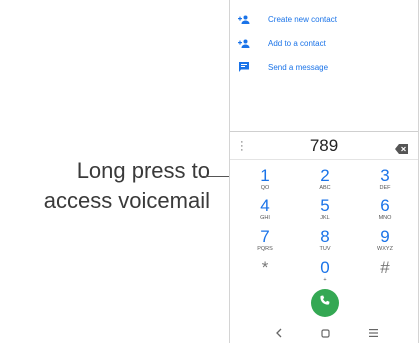  I want to click on key-letters: MNO, so click(385, 218).